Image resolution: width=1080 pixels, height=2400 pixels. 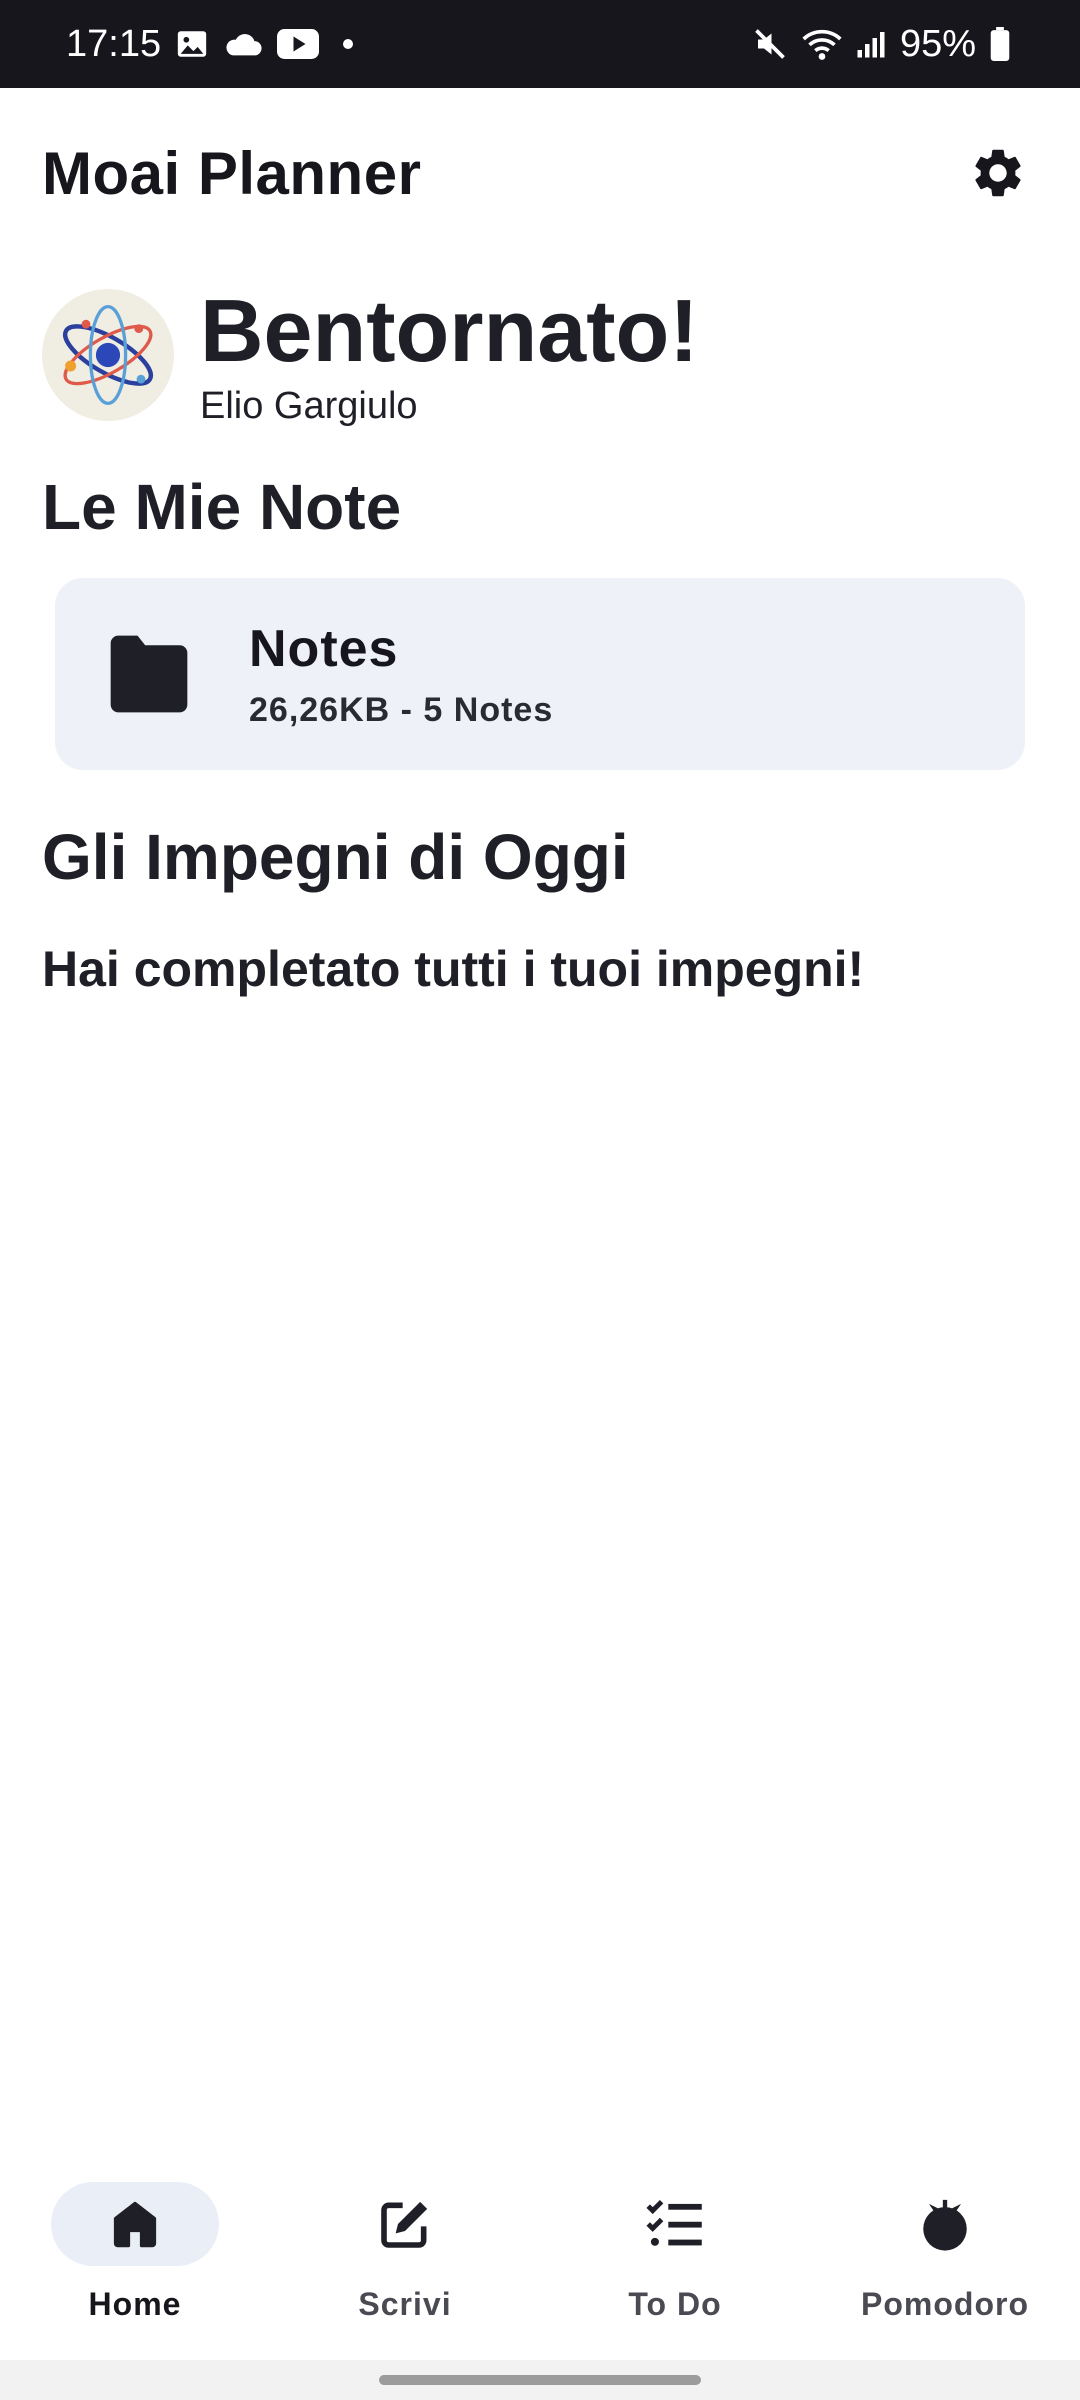 What do you see at coordinates (405, 2304) in the screenshot?
I see `nav-label-scrivi: Scrivi` at bounding box center [405, 2304].